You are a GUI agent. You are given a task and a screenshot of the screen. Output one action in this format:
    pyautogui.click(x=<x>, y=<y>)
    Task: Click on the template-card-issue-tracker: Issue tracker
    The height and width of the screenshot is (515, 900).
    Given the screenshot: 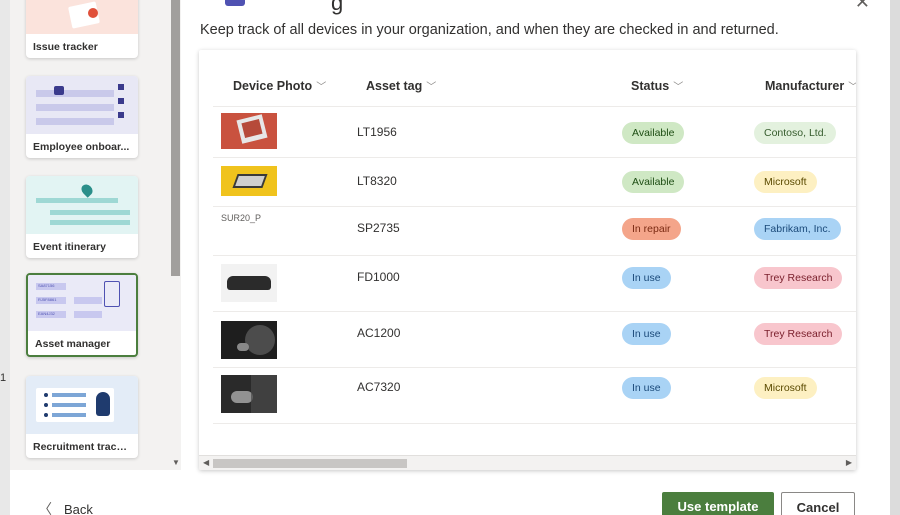 What is the action you would take?
    pyautogui.click(x=82, y=29)
    